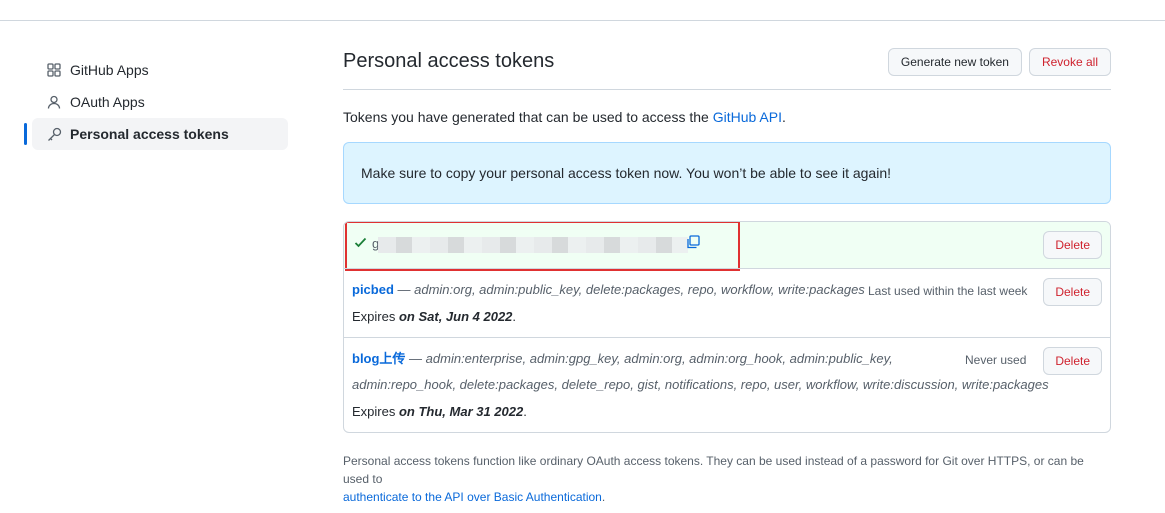  I want to click on expires-date: on Sat, Jun 4 2022, so click(455, 316).